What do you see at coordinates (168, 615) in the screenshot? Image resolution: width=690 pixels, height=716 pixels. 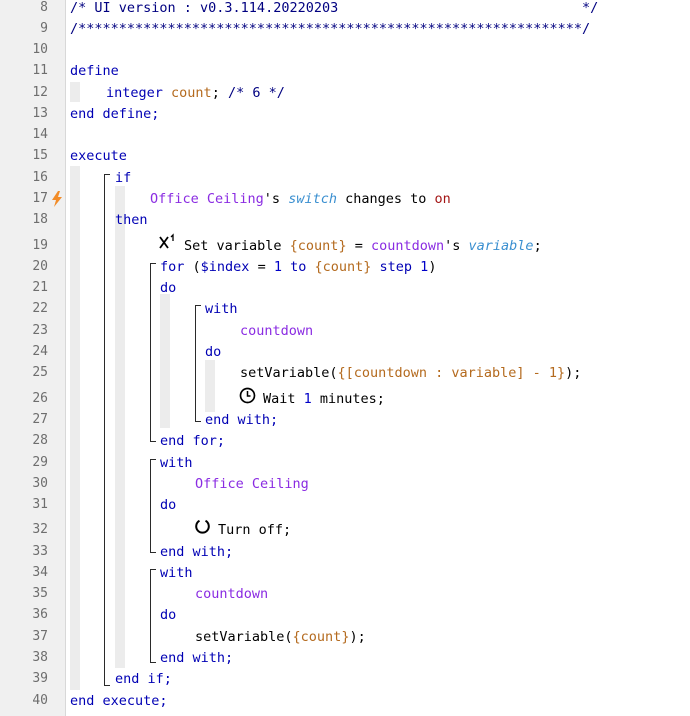 I see `code-line-36: do` at bounding box center [168, 615].